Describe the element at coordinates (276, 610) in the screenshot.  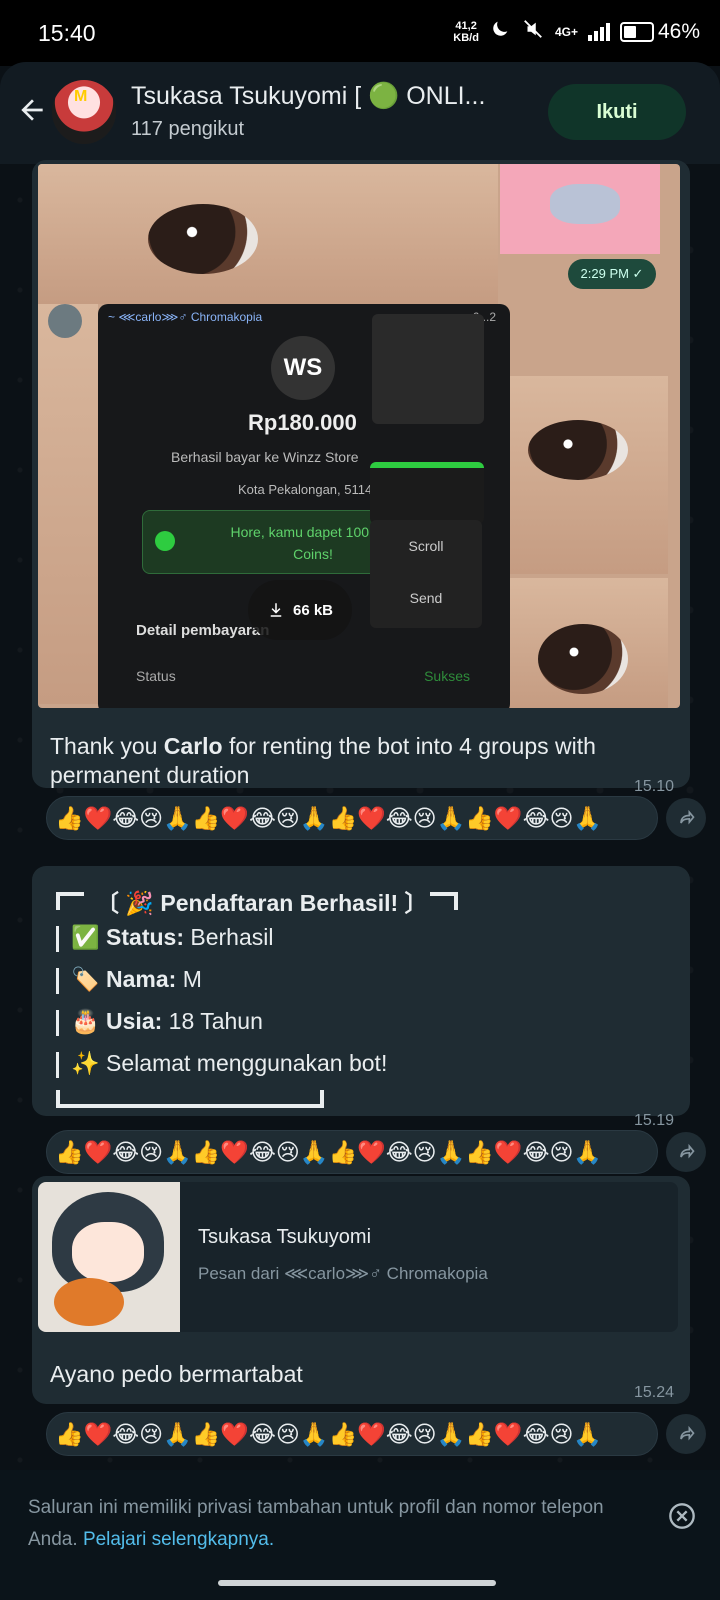
I see `download-icon` at that location.